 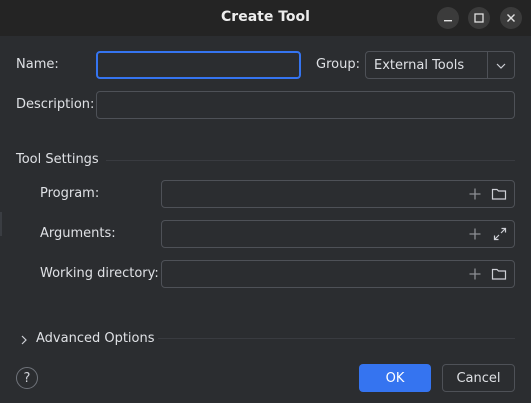 What do you see at coordinates (487, 65) in the screenshot?
I see `combo-separator` at bounding box center [487, 65].